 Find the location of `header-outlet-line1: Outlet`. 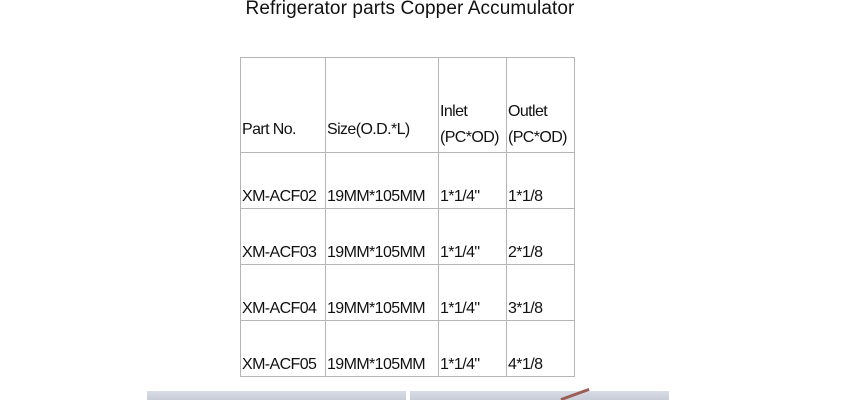

header-outlet-line1: Outlet is located at coordinates (528, 111).